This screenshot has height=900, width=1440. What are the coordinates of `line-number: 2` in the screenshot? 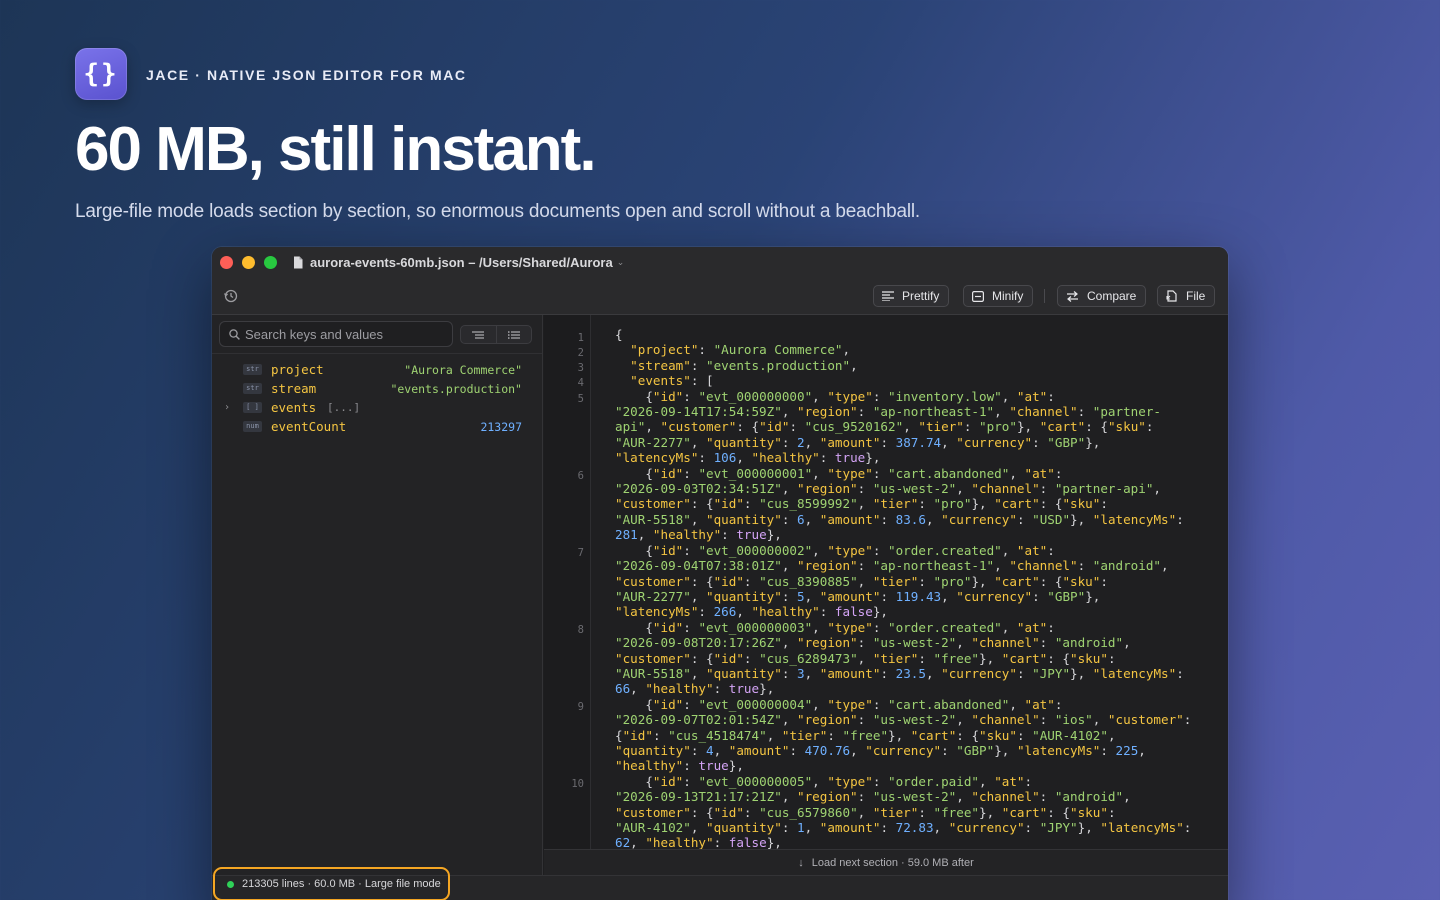 It's located at (580, 353).